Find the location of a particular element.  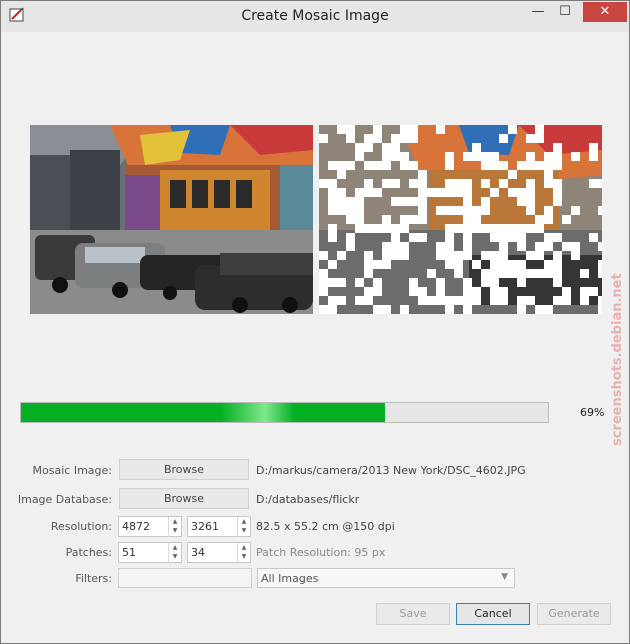

image-database-browse-button: Browse is located at coordinates (184, 498).